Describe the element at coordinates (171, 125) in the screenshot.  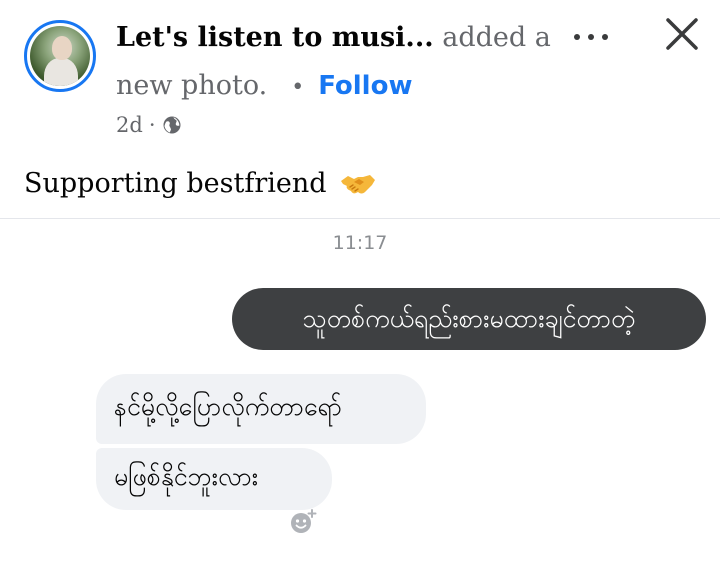
I see `globe-icon` at that location.